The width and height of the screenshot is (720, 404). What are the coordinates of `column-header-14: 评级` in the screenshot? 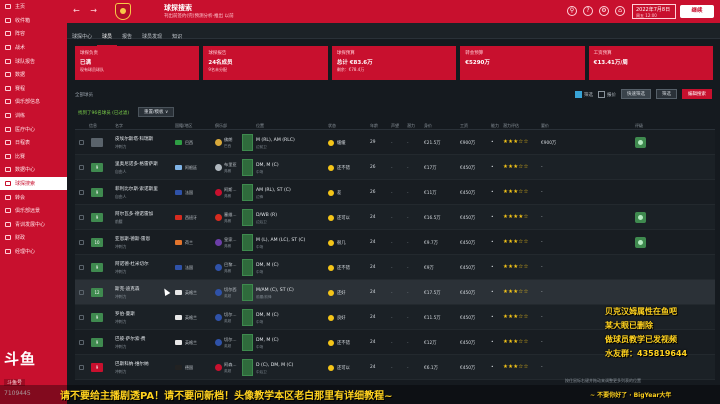 It's located at (639, 126).